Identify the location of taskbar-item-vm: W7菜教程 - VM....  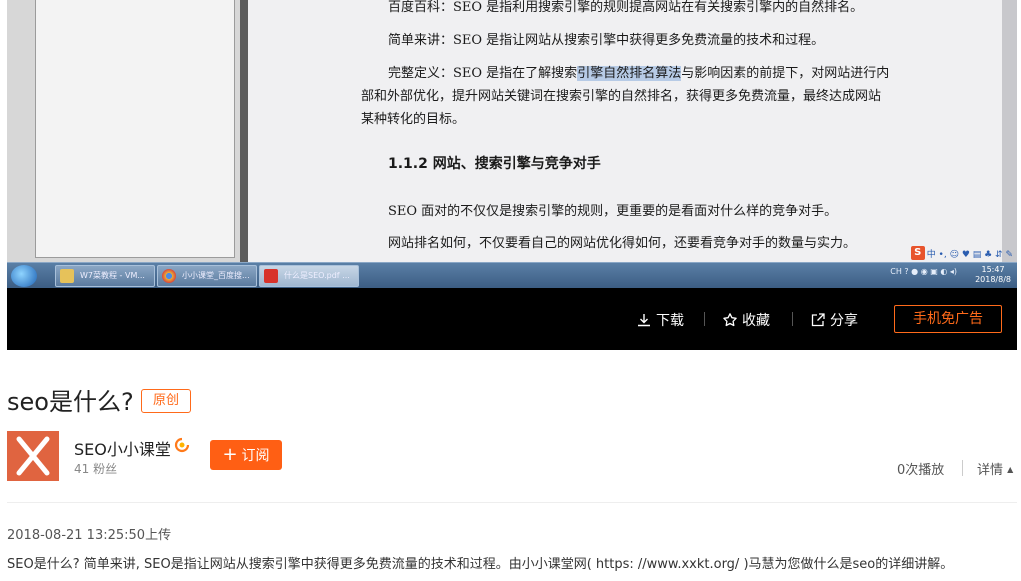
(105, 276).